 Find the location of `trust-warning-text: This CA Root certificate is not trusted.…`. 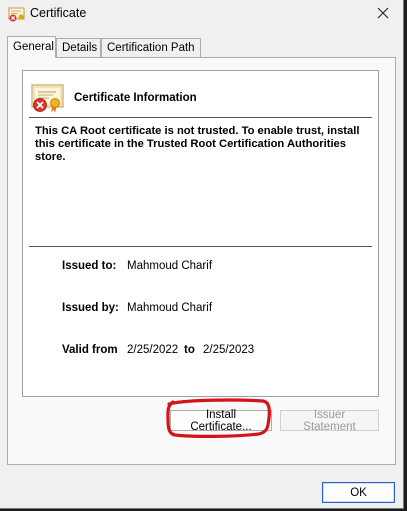

trust-warning-text: This CA Root certificate is not trusted.… is located at coordinates (197, 144).